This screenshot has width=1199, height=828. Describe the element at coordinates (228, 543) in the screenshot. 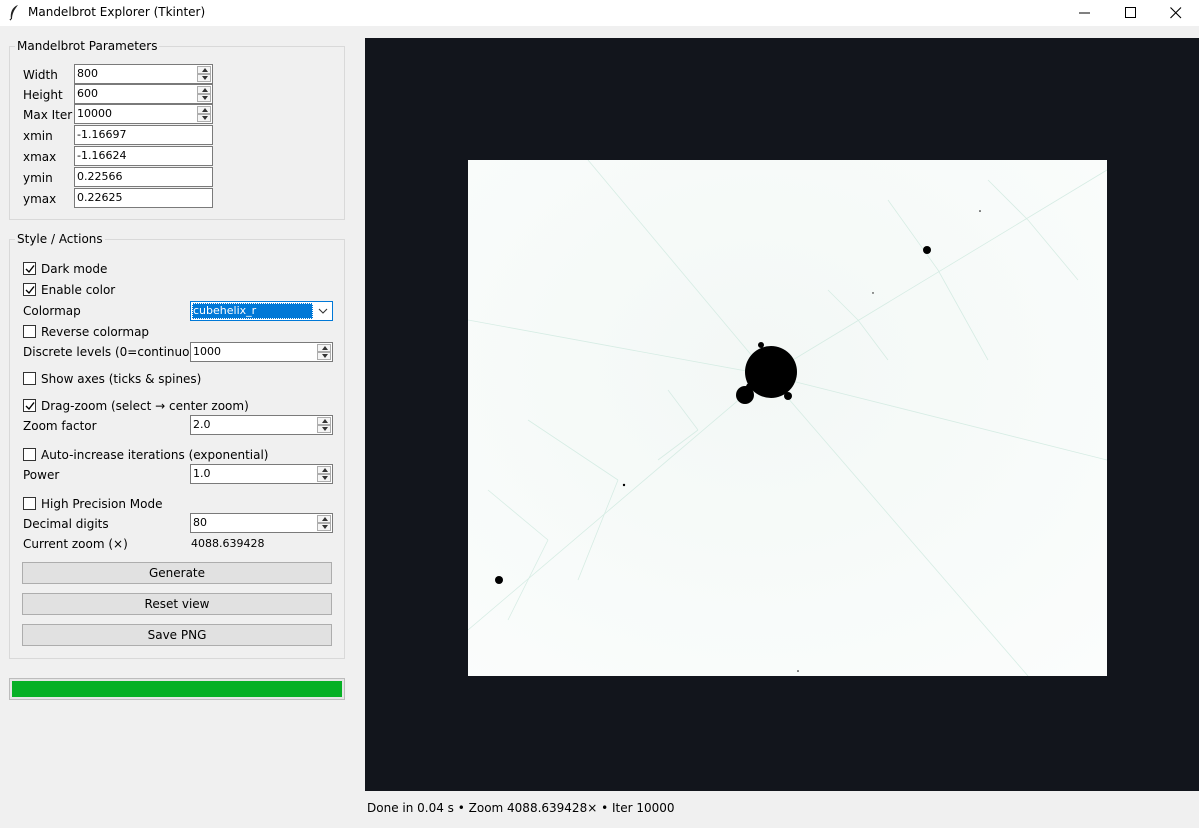

I see `current-zoom-value: 4088.639428` at that location.